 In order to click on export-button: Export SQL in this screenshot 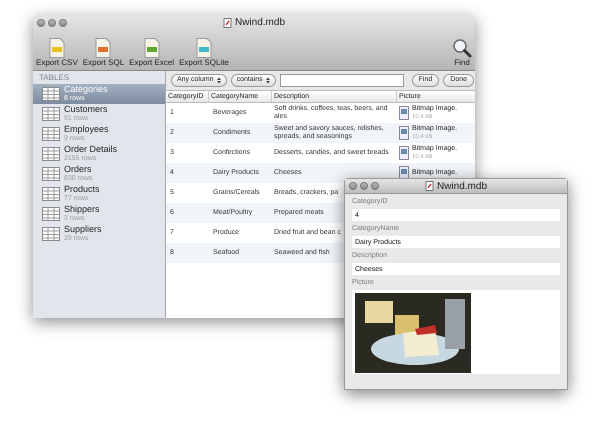, I will do `click(103, 52)`.